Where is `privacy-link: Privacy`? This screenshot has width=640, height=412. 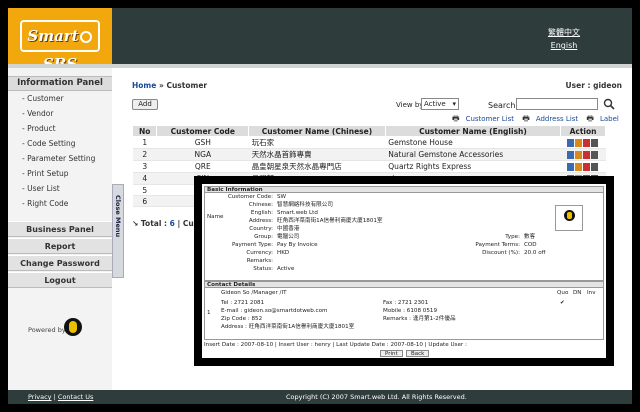 privacy-link: Privacy is located at coordinates (40, 397).